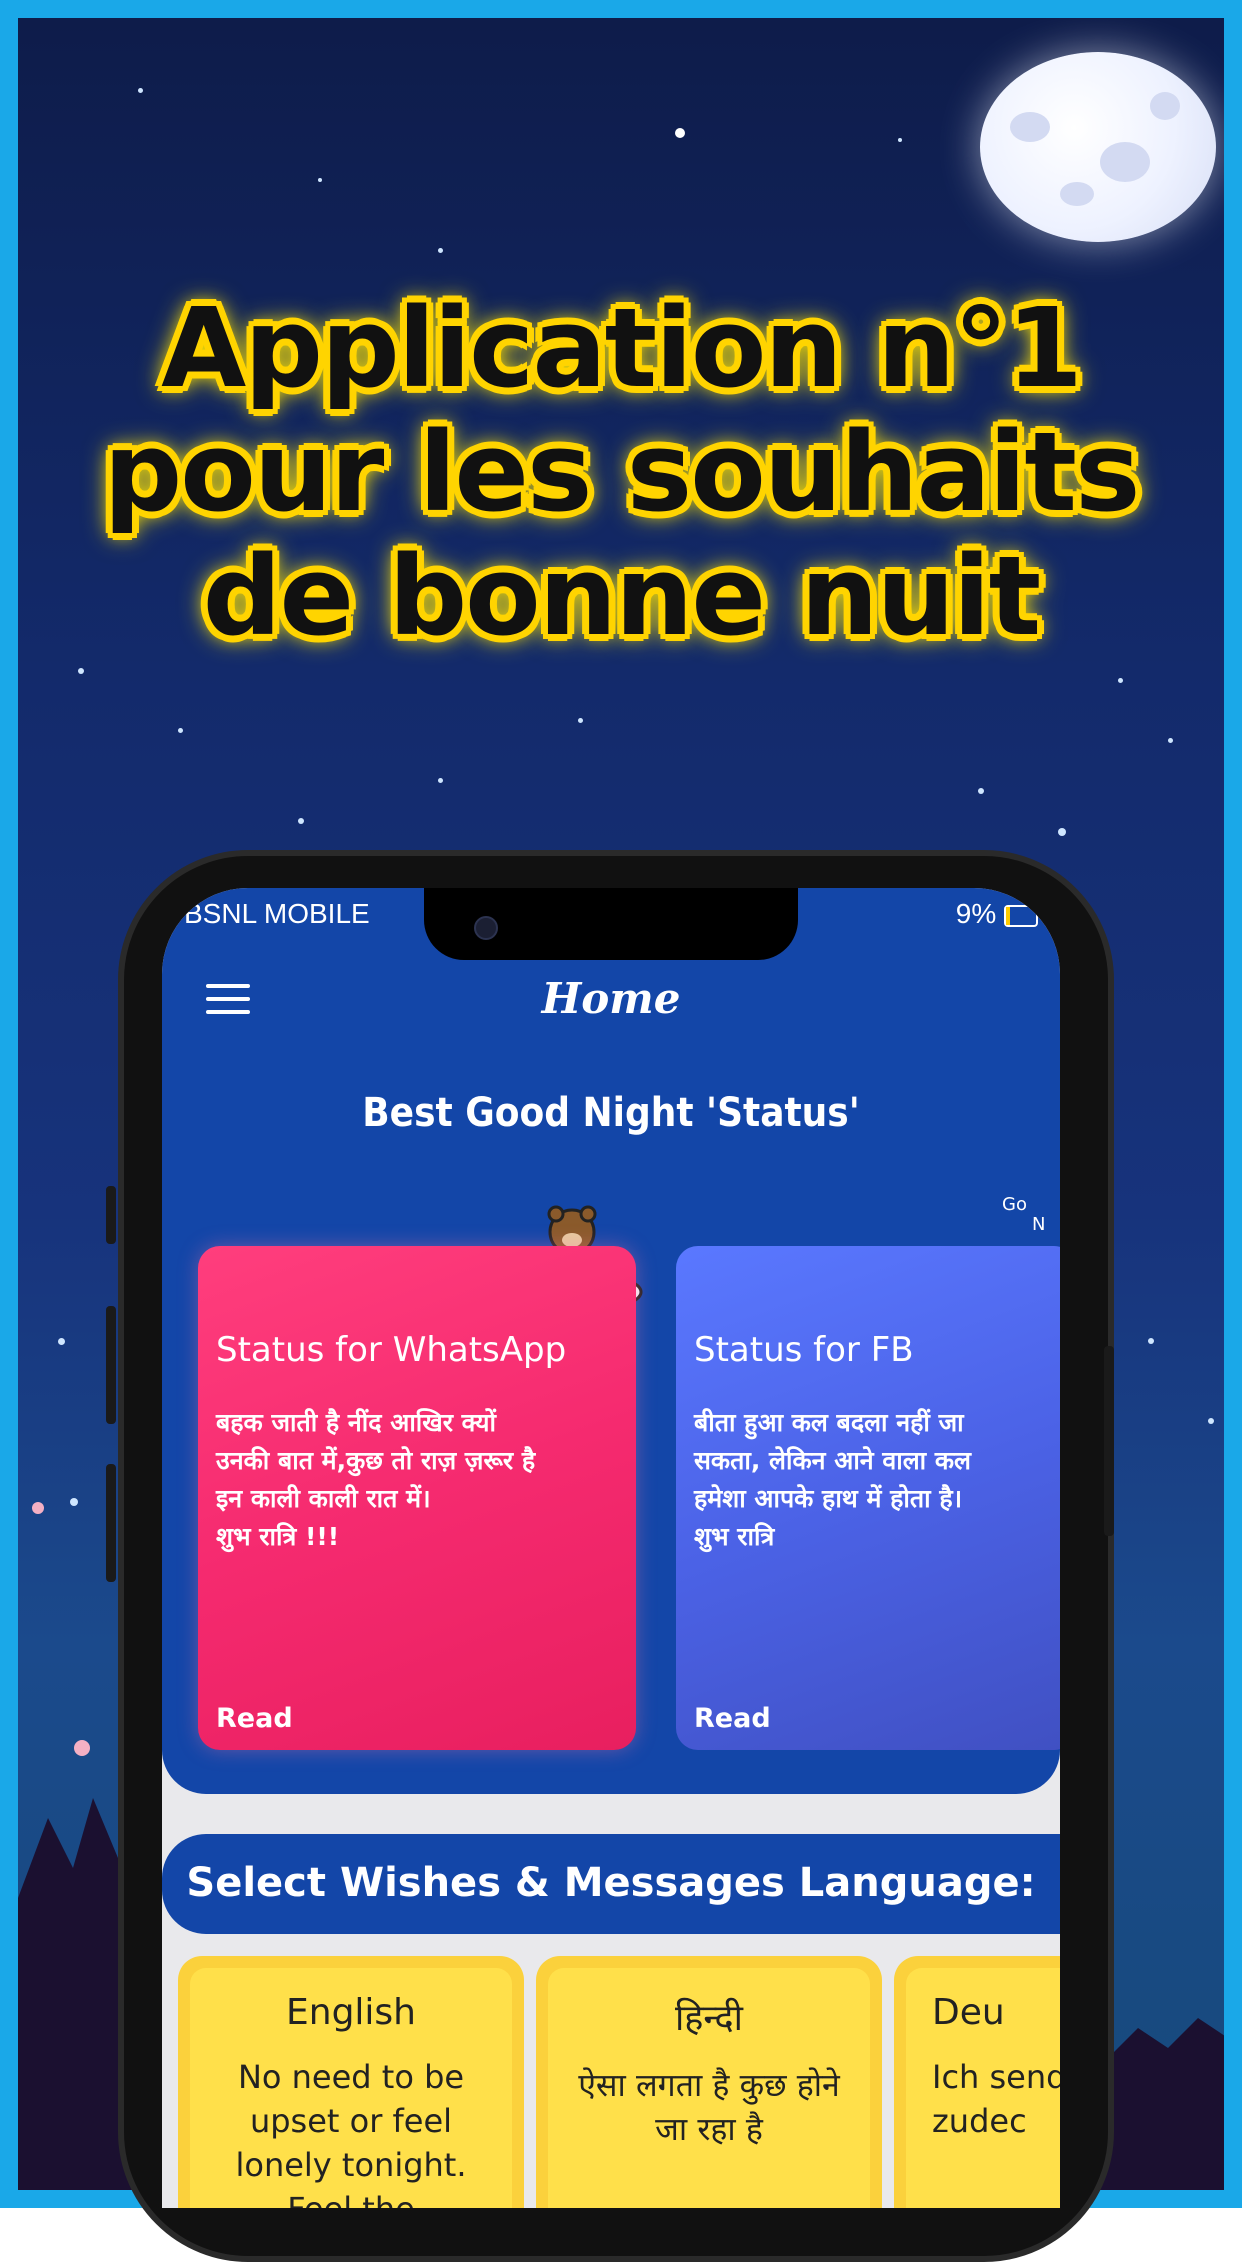  Describe the element at coordinates (611, 1113) in the screenshot. I see `status-section-title: Best Good Night 'Status'` at that location.